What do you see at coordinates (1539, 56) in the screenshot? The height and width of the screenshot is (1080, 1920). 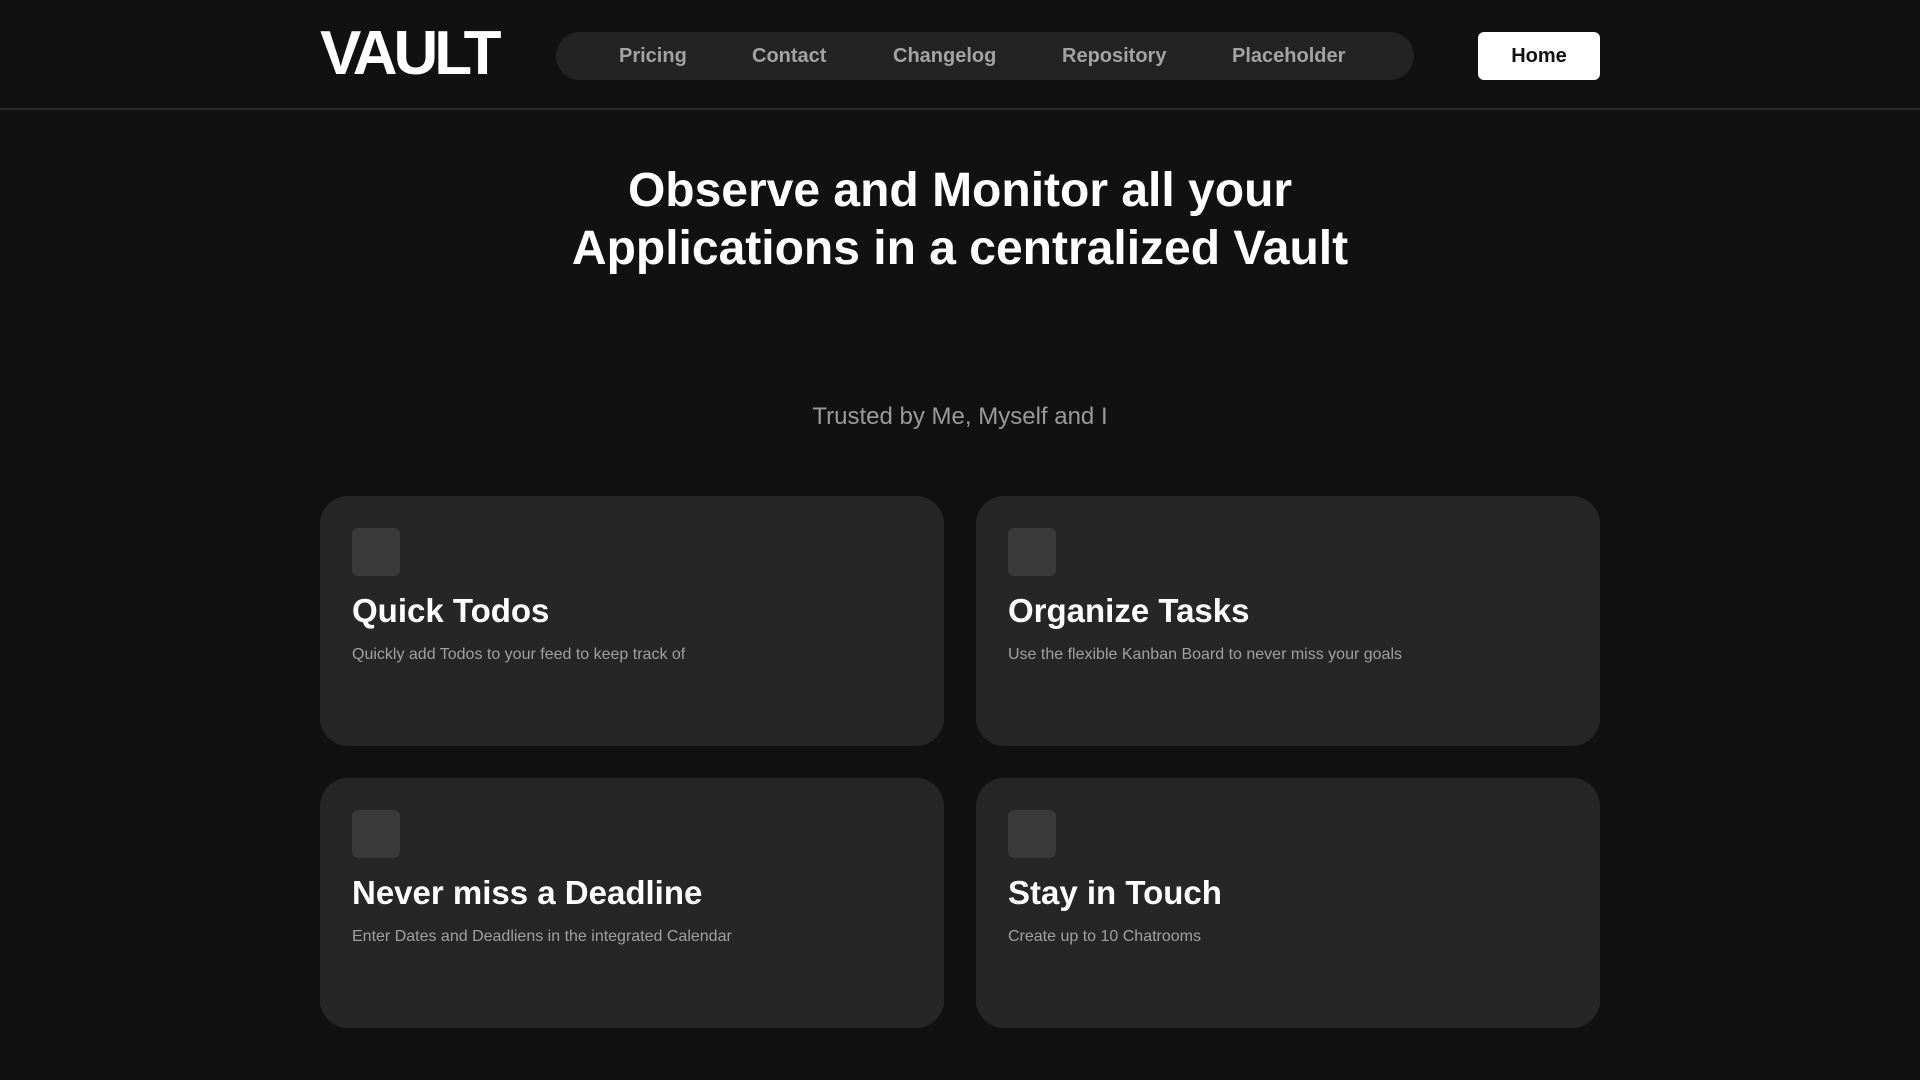 I see `home-button: Home` at bounding box center [1539, 56].